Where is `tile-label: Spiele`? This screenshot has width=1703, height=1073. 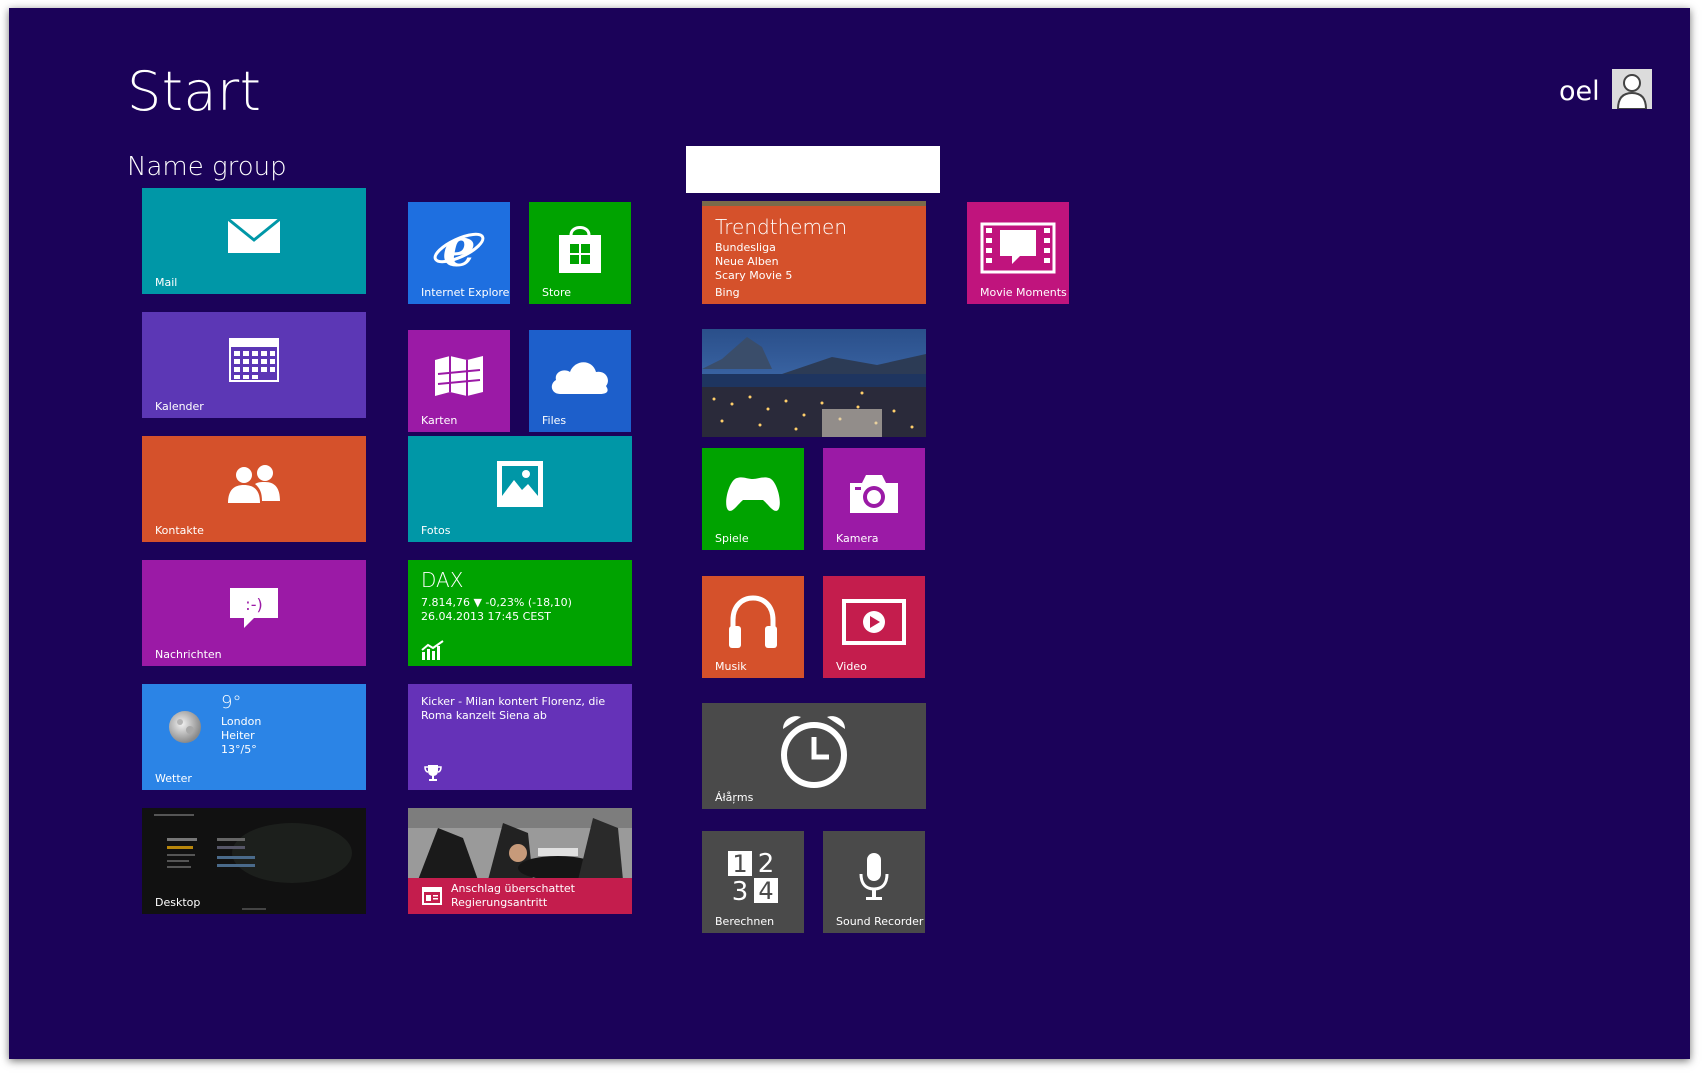
tile-label: Spiele is located at coordinates (732, 538).